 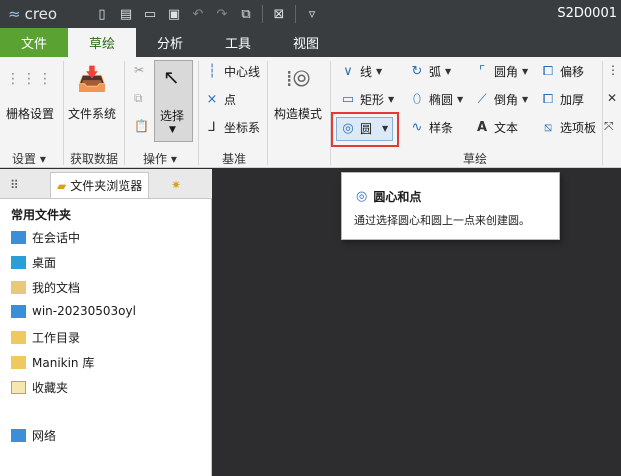 I want to click on group-label-operations: 操作 ▾, so click(x=160, y=158).